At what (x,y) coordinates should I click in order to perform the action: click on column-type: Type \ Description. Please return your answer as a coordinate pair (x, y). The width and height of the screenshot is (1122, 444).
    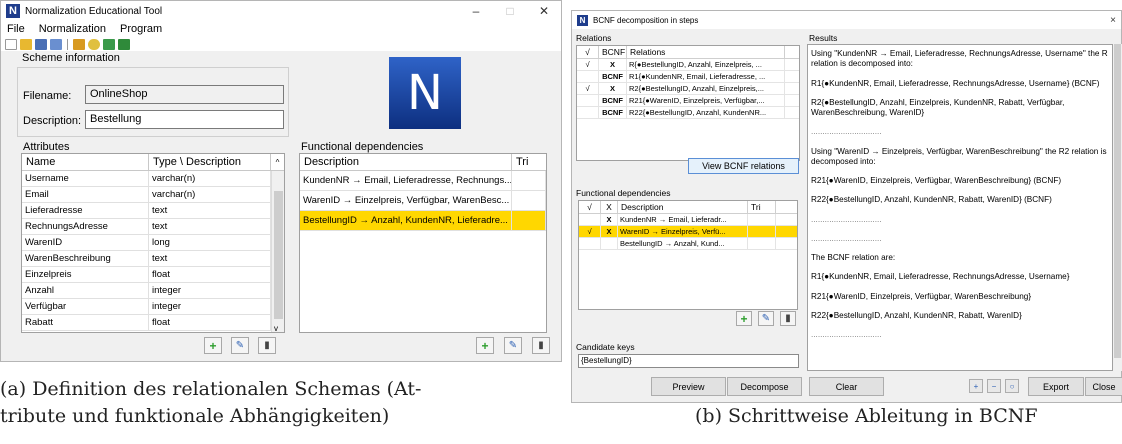
    Looking at the image, I should click on (210, 162).